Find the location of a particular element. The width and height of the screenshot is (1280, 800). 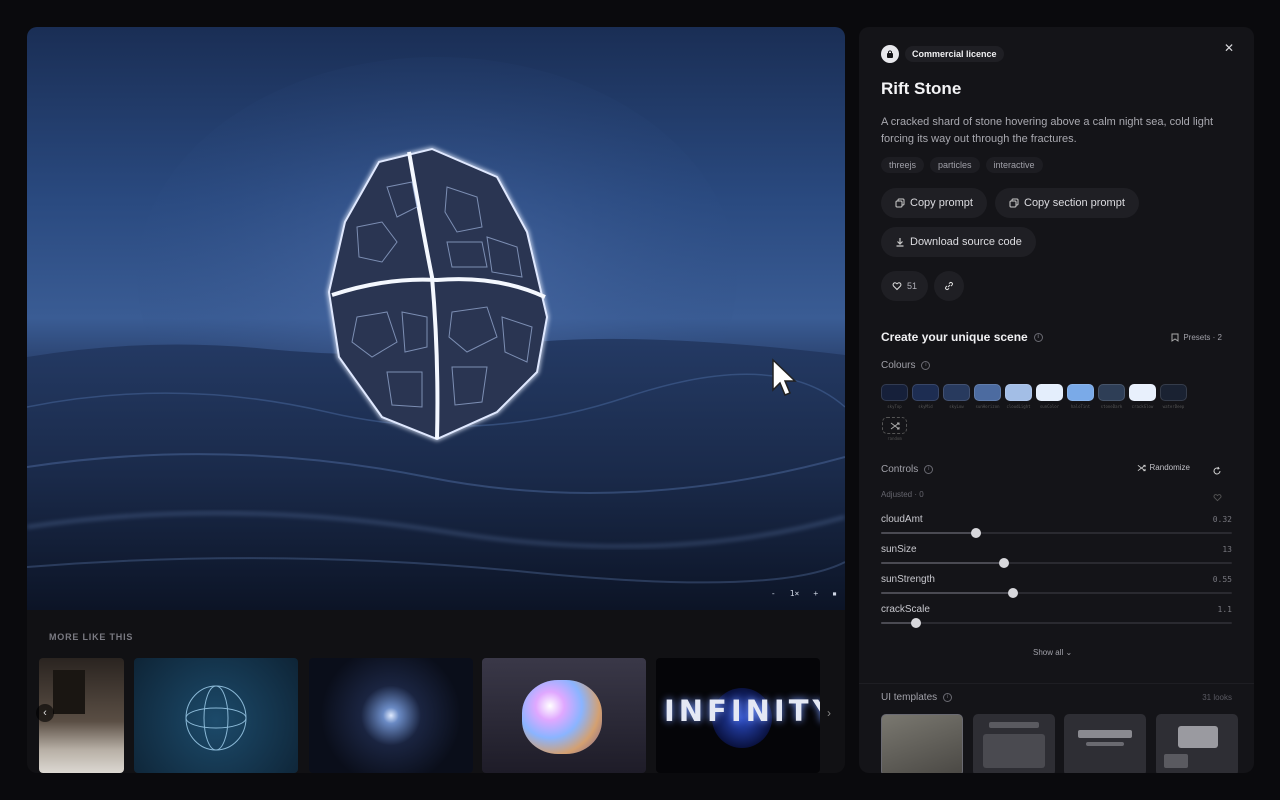

swatch-label: crackGlow is located at coordinates (1142, 406).